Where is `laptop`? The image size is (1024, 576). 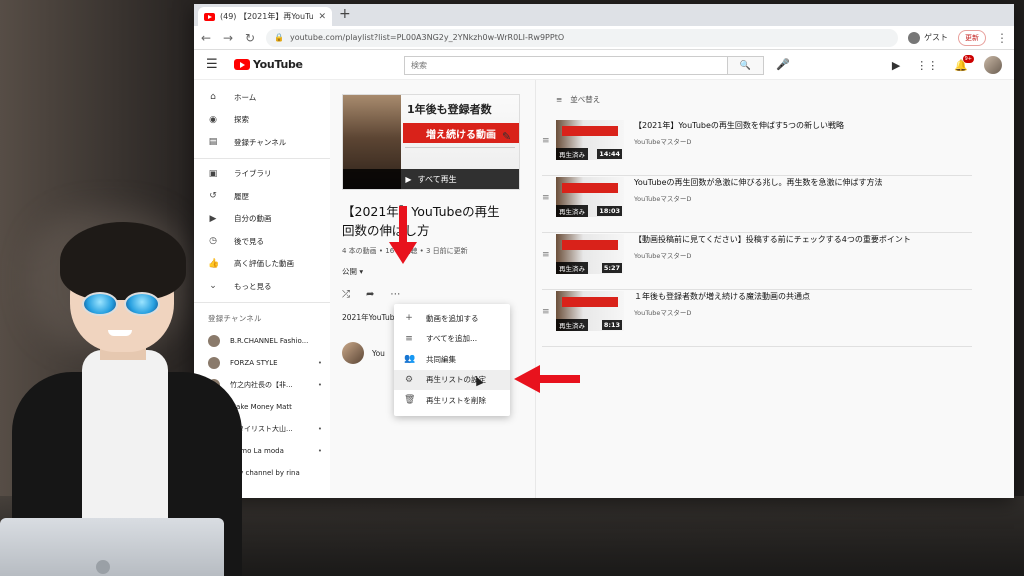
laptop is located at coordinates (112, 547).